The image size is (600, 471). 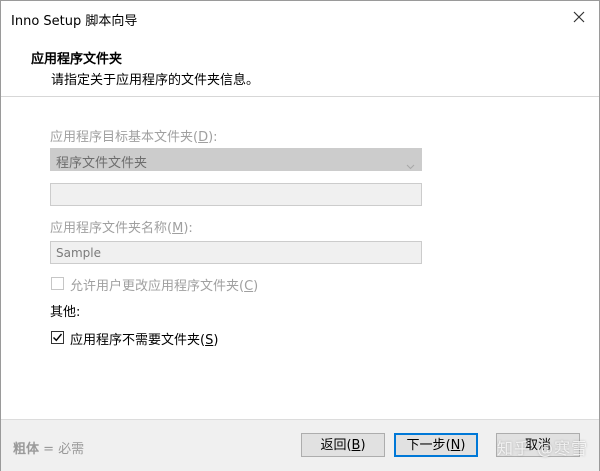 What do you see at coordinates (543, 448) in the screenshot?
I see `watermark: 知乎 @寒雪` at bounding box center [543, 448].